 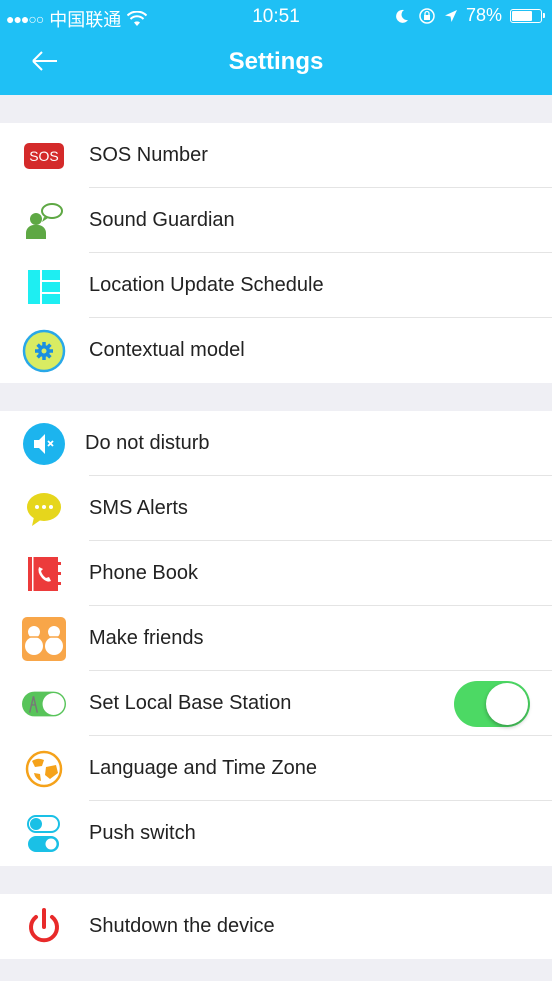 I want to click on top-bar: ●●●○○ 中国联通 10:51 78% Settings, so click(x=276, y=47).